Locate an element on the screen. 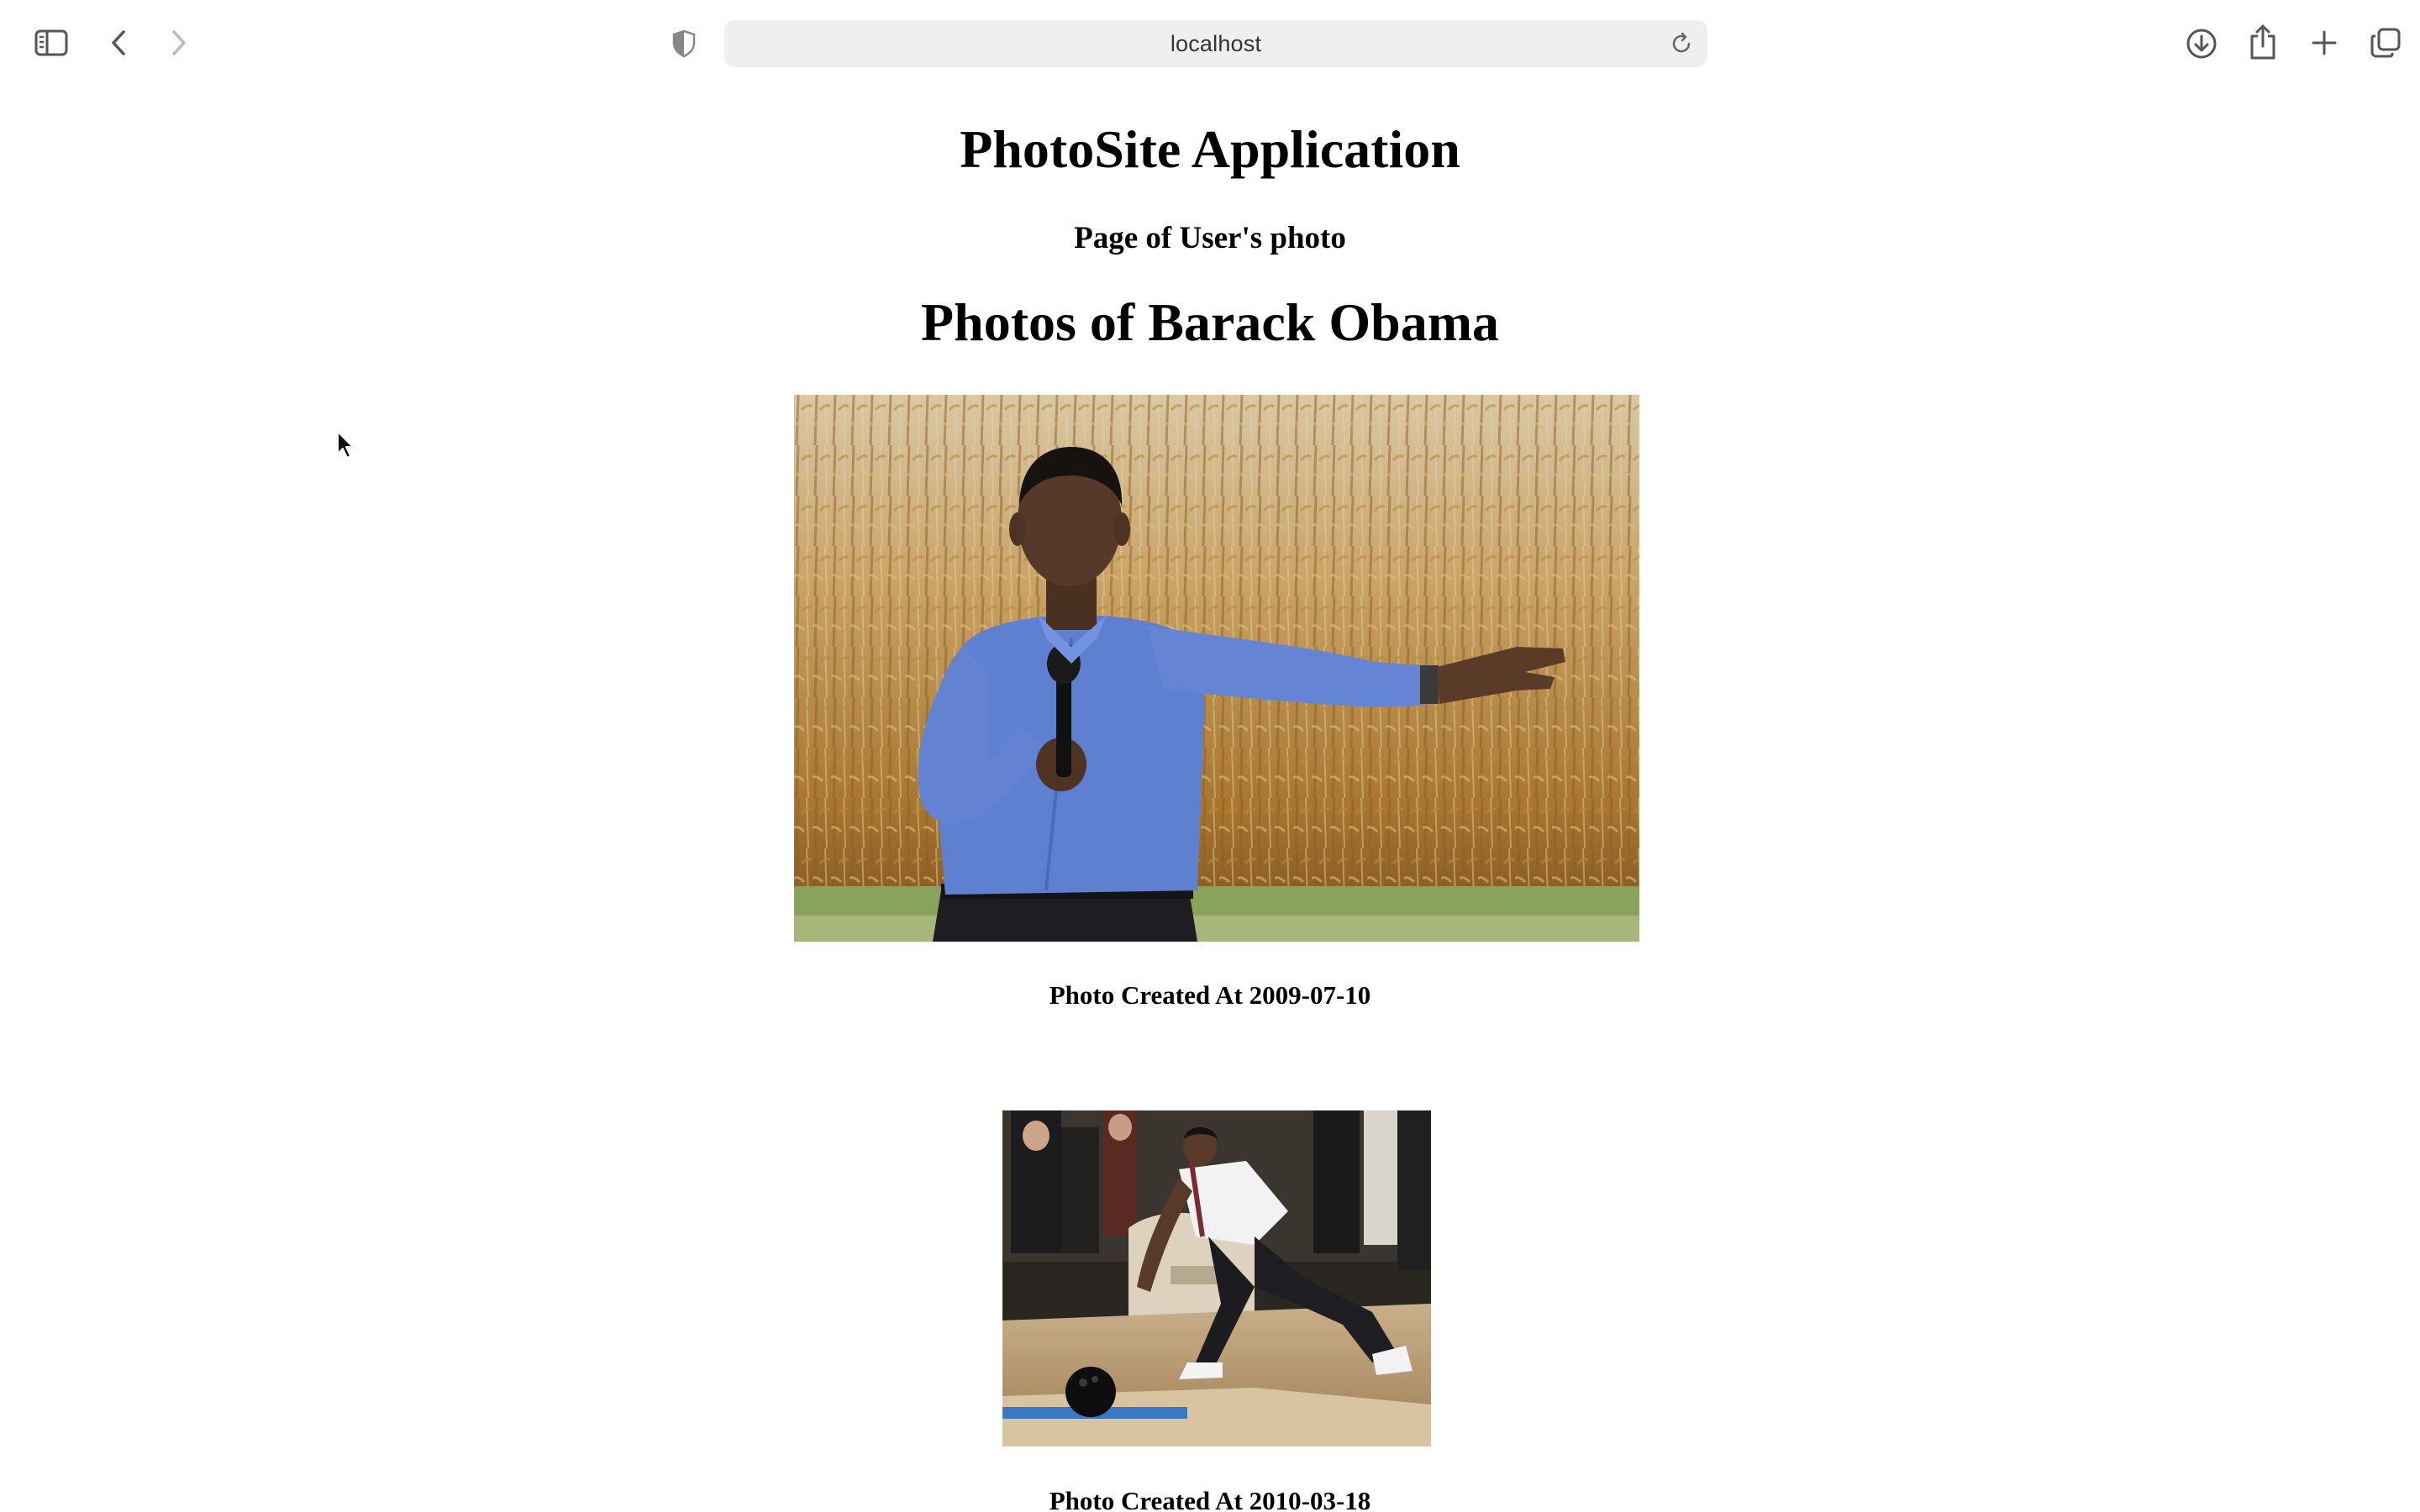 This screenshot has height=1512, width=2420. app-title: PhotoSite Application is located at coordinates (1210, 149).